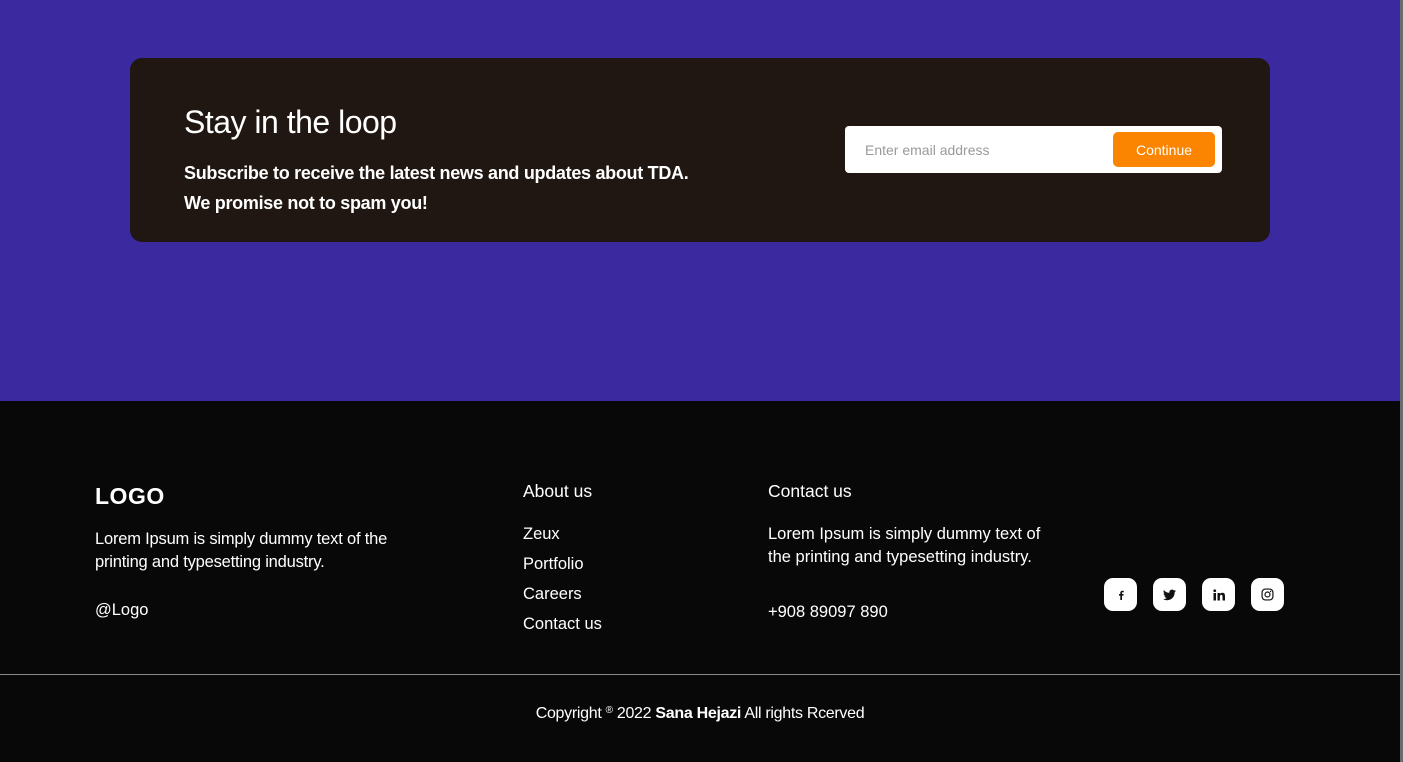 This screenshot has width=1403, height=762. I want to click on about-link-careers: Careers, so click(562, 597).